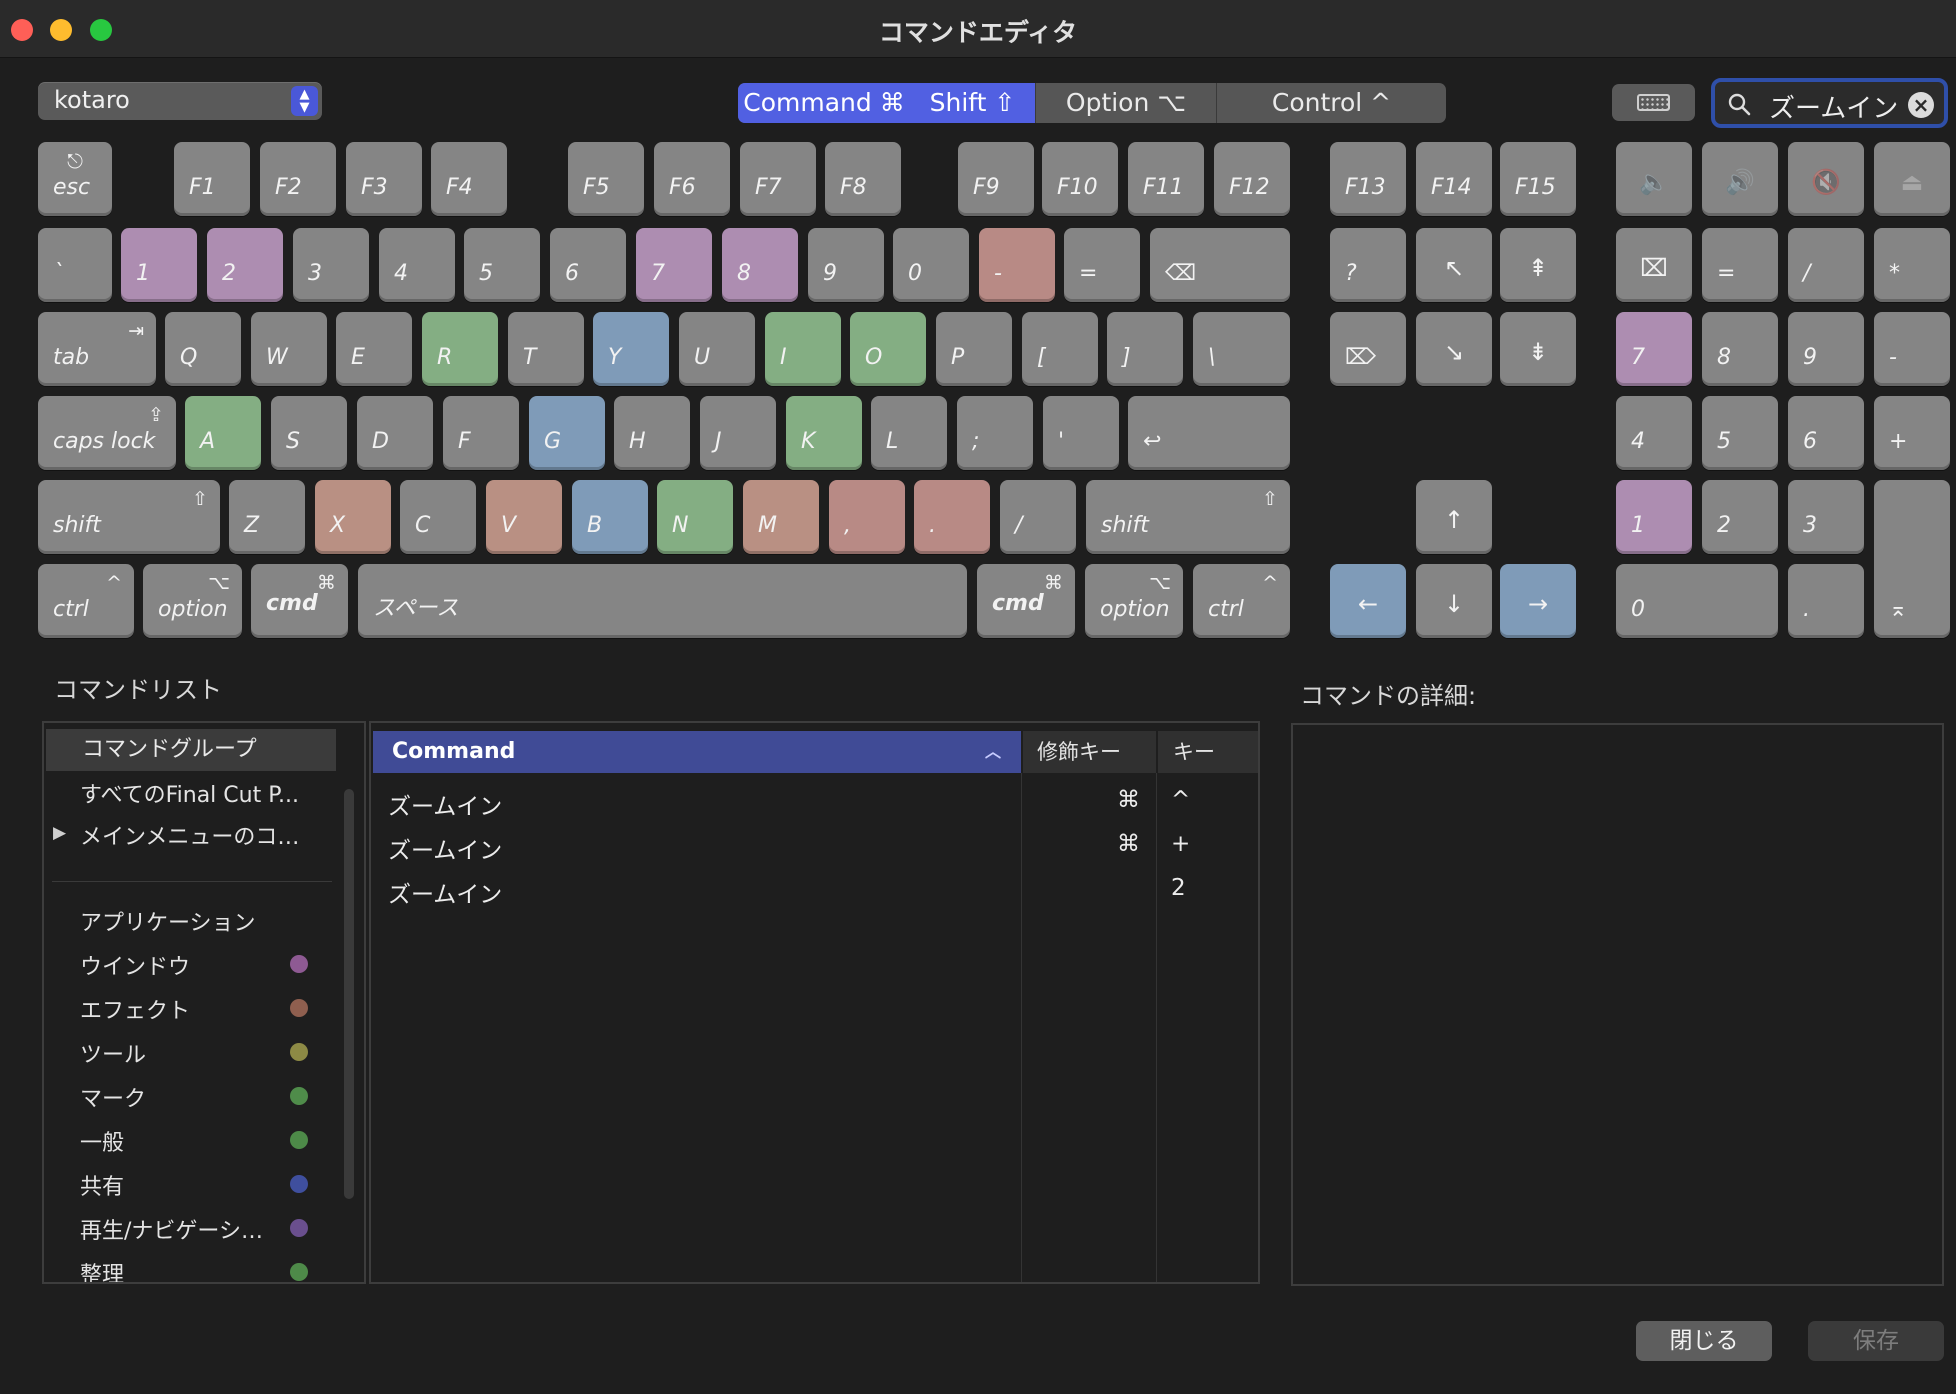  What do you see at coordinates (760, 265) in the screenshot?
I see `key-8: 8` at bounding box center [760, 265].